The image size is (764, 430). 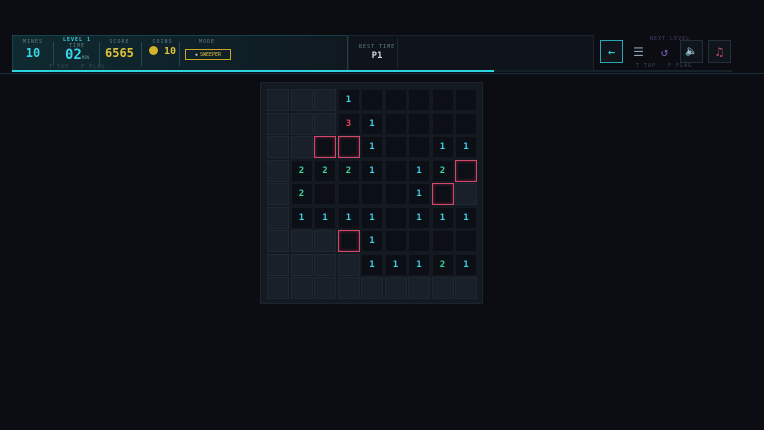 What do you see at coordinates (664, 51) in the screenshot?
I see `restart-button: ↺` at bounding box center [664, 51].